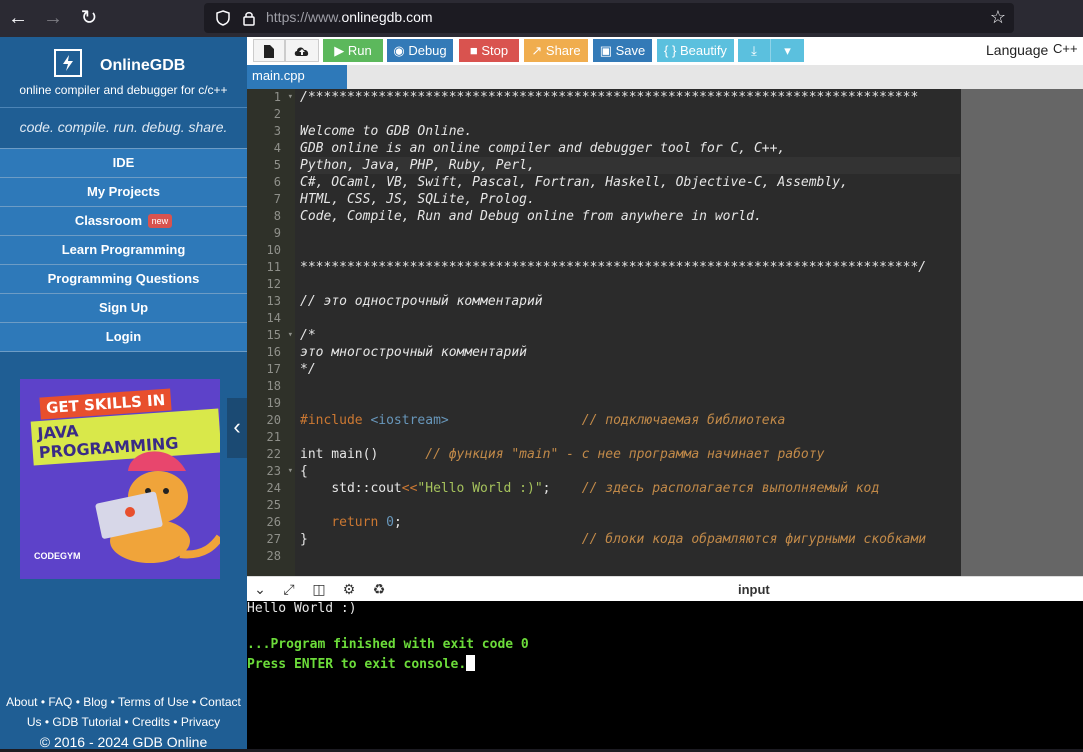 The height and width of the screenshot is (752, 1083). Describe the element at coordinates (273, 488) in the screenshot. I see `line-number: 24` at that location.